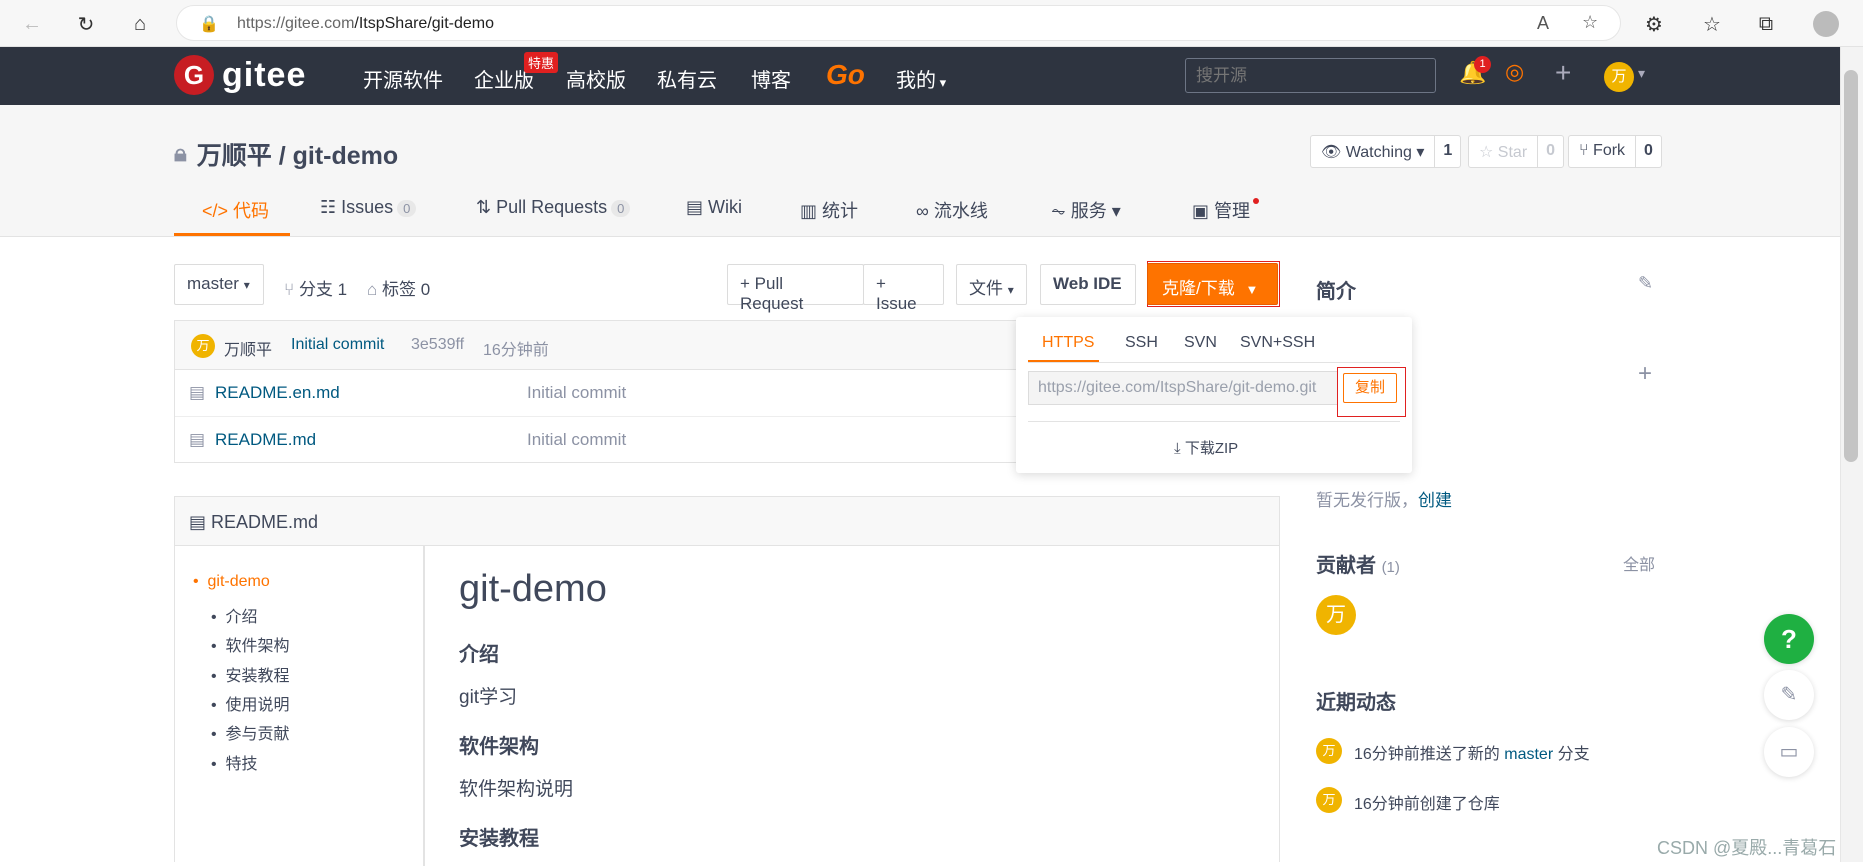  I want to click on favorites-icon: ☆, so click(1712, 24).